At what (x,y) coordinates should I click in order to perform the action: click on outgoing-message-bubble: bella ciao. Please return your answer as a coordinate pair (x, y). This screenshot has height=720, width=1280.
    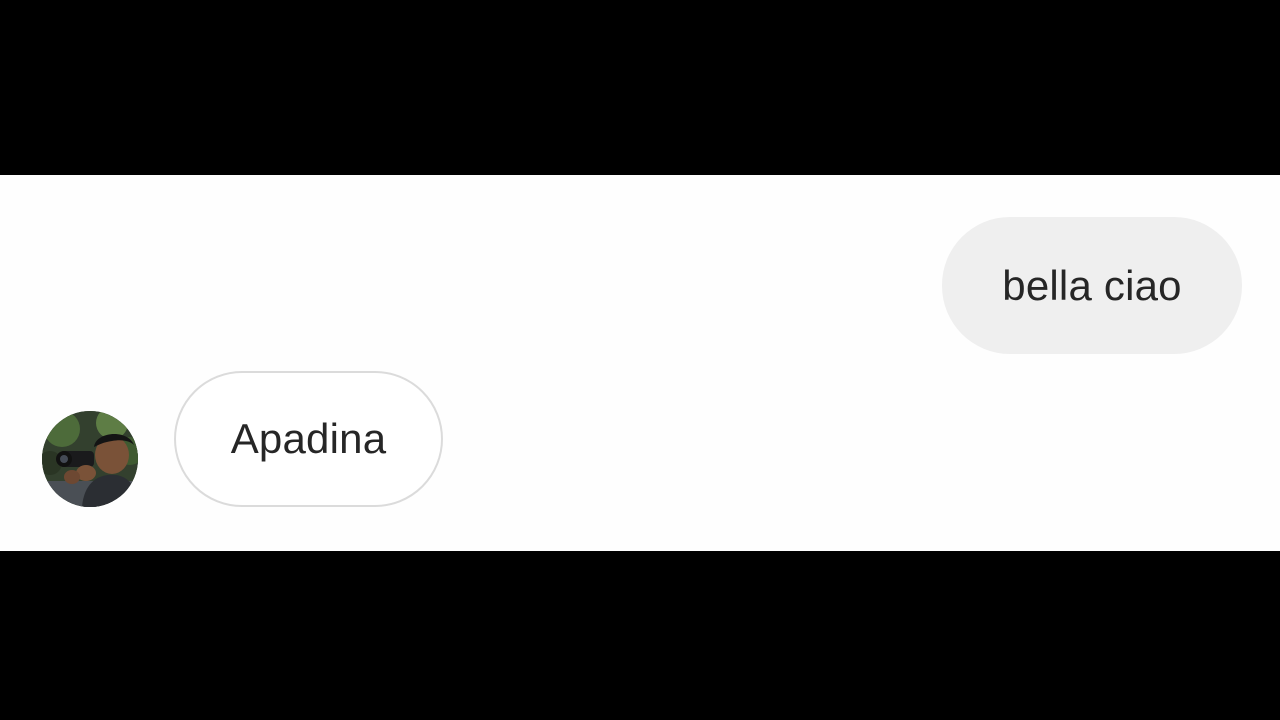
    Looking at the image, I should click on (1092, 285).